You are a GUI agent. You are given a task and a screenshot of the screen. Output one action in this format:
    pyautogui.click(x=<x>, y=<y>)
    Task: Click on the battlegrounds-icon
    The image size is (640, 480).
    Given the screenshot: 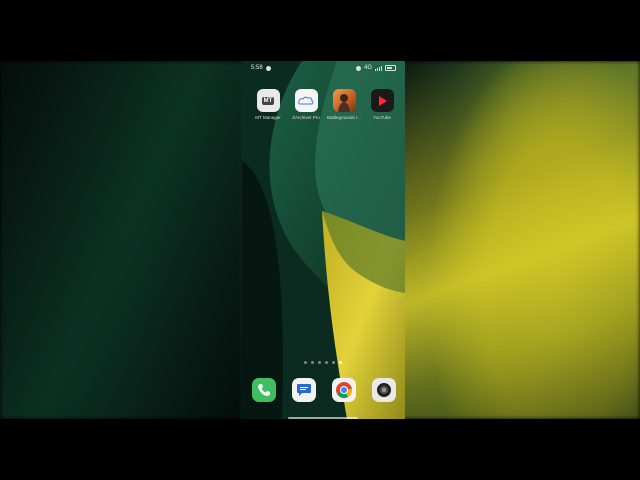 What is the action you would take?
    pyautogui.click(x=344, y=100)
    